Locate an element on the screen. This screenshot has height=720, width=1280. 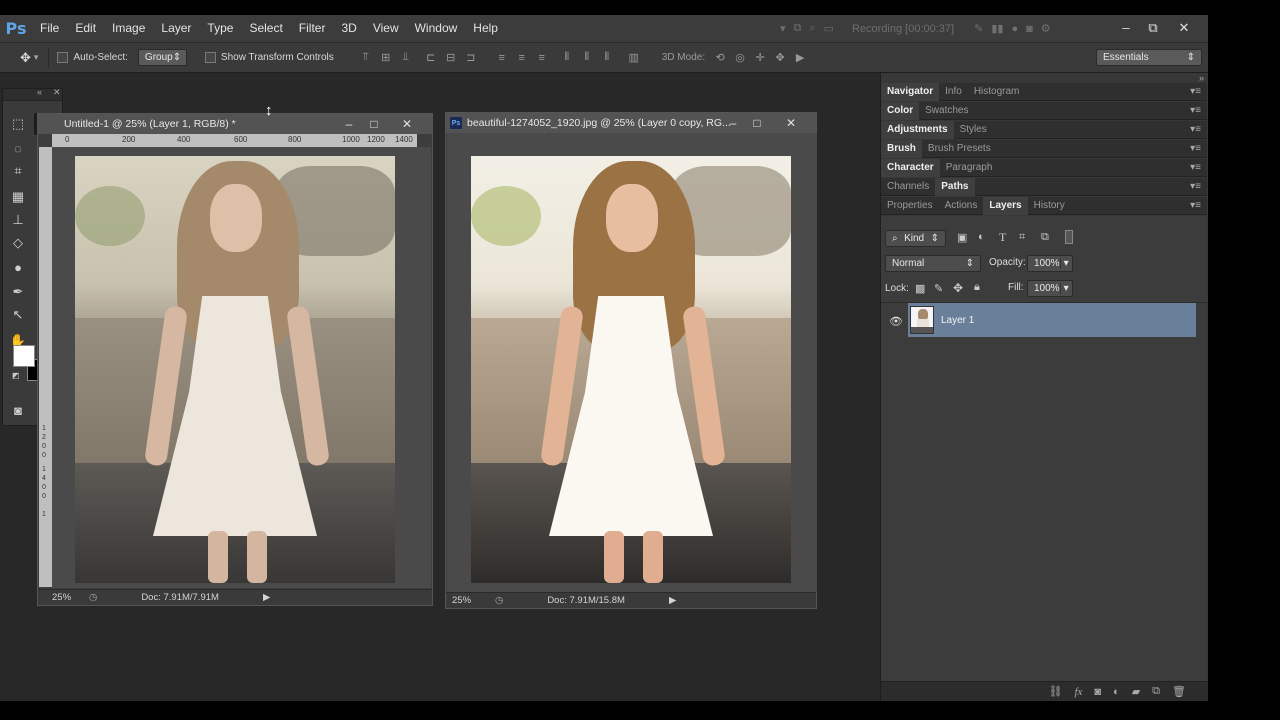
3d-roll-icon: ◎ is located at coordinates (740, 58).